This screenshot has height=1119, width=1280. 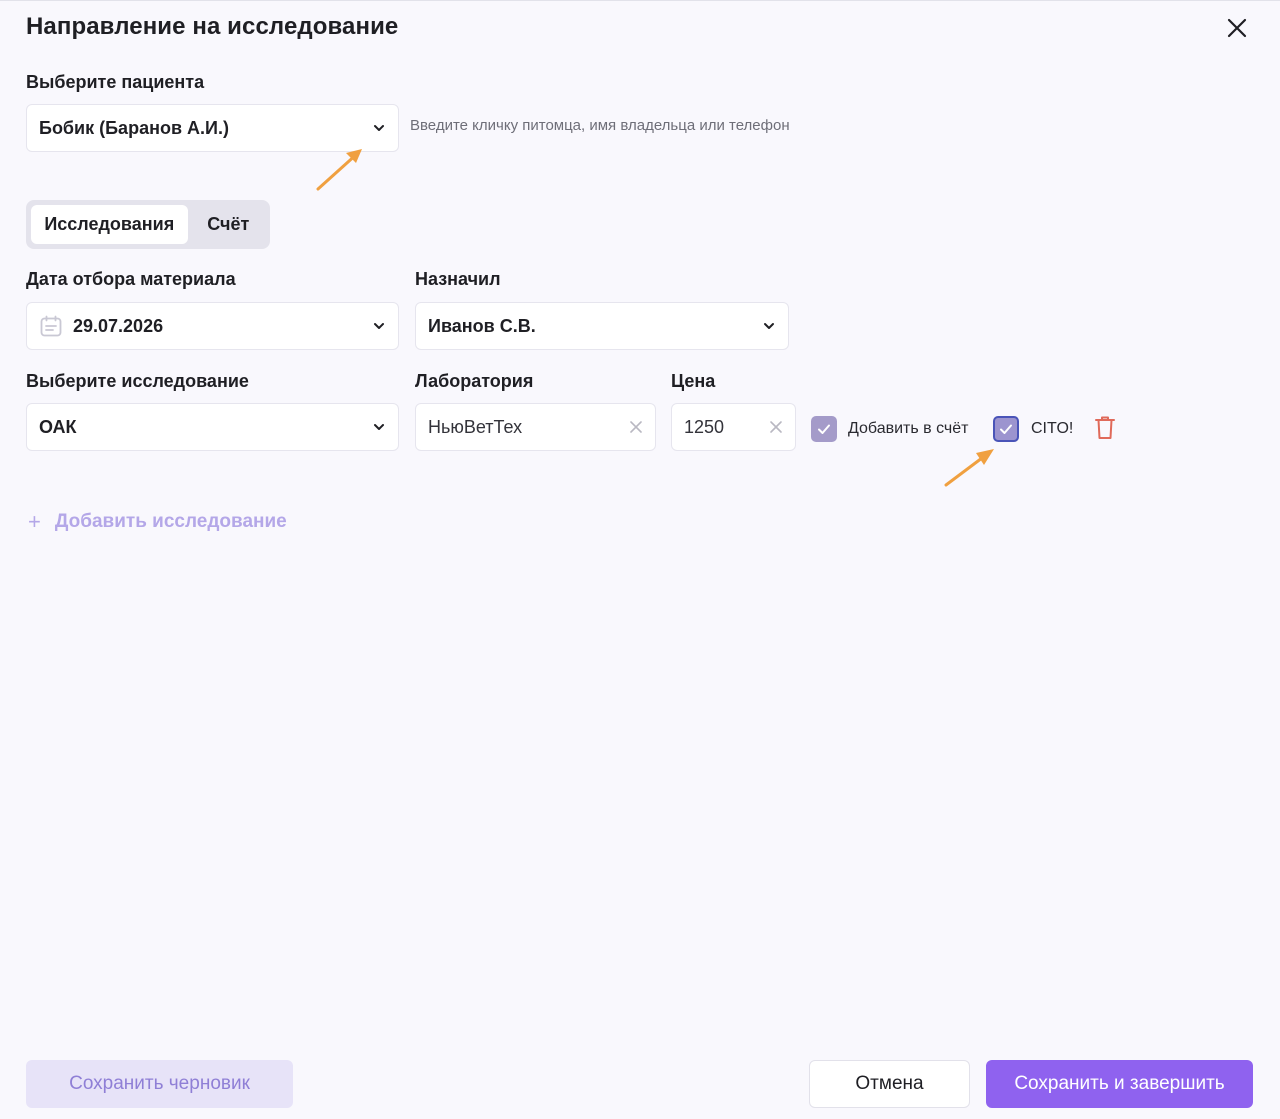 What do you see at coordinates (212, 326) in the screenshot?
I see `sample-date-picker: 29.07.2026` at bounding box center [212, 326].